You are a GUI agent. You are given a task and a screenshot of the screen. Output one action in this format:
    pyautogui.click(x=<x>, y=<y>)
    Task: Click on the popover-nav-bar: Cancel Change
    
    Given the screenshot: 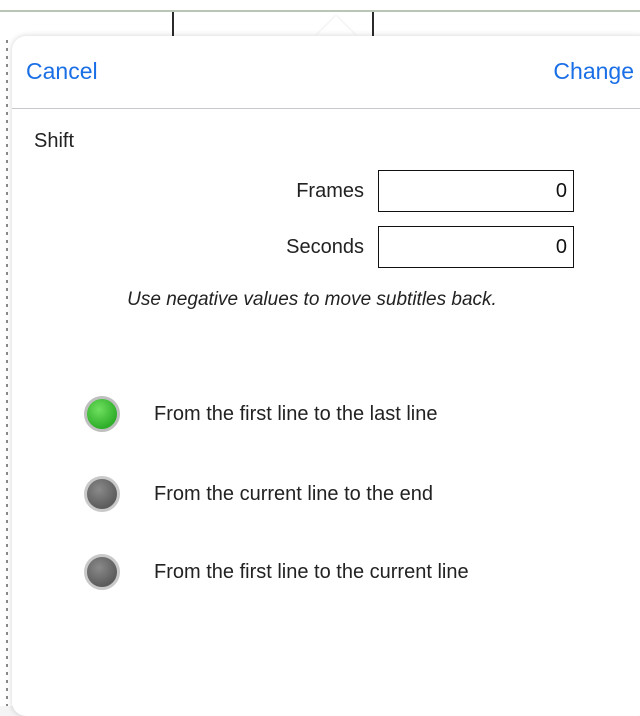 What is the action you would take?
    pyautogui.click(x=326, y=72)
    